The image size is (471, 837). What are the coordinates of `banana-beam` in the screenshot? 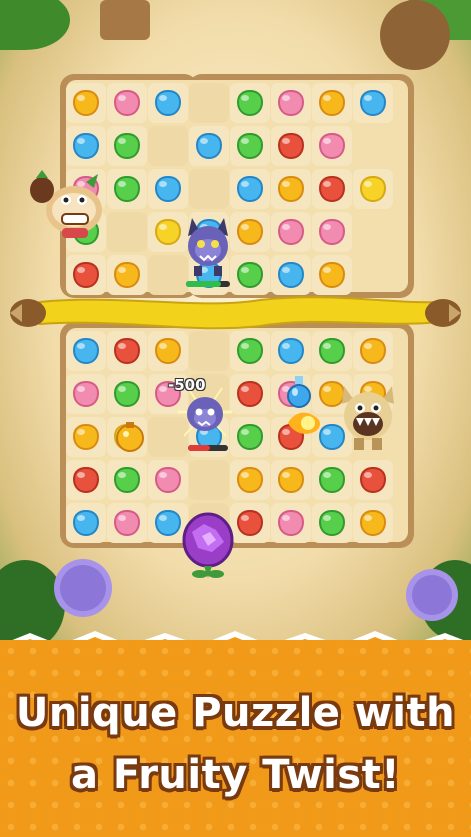 It's located at (235, 313).